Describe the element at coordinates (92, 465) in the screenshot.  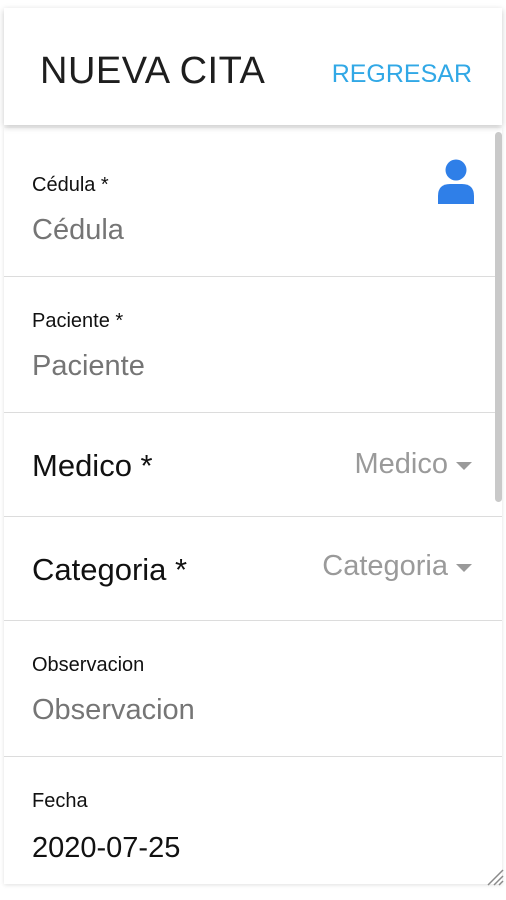
I see `medico-label: Medico *` at that location.